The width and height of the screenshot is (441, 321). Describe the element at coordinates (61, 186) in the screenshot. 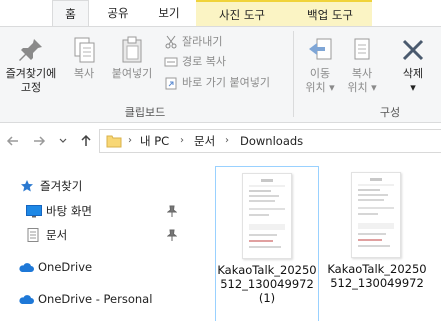

I see `nav-label: 즐겨찾기` at that location.